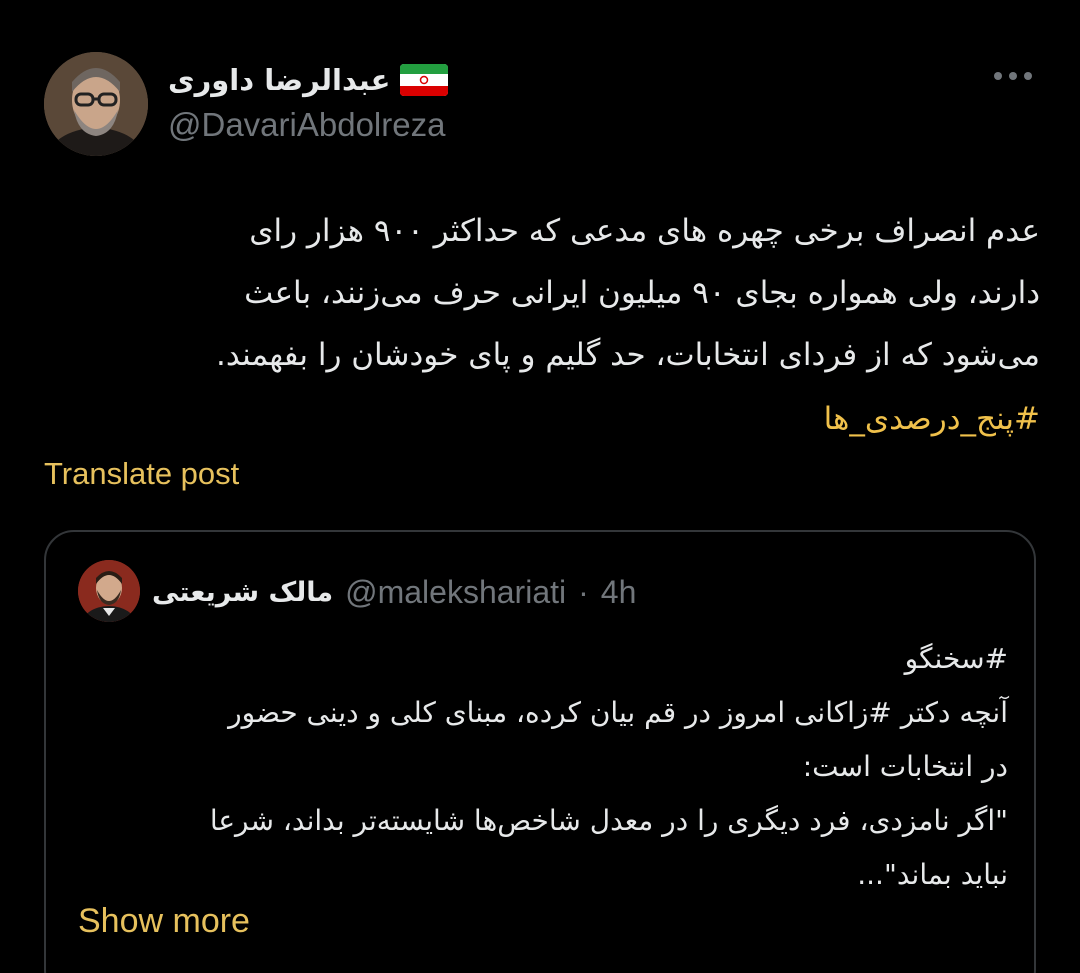 The image size is (1080, 973). I want to click on quoted-author-handle: @malekshariati, so click(455, 592).